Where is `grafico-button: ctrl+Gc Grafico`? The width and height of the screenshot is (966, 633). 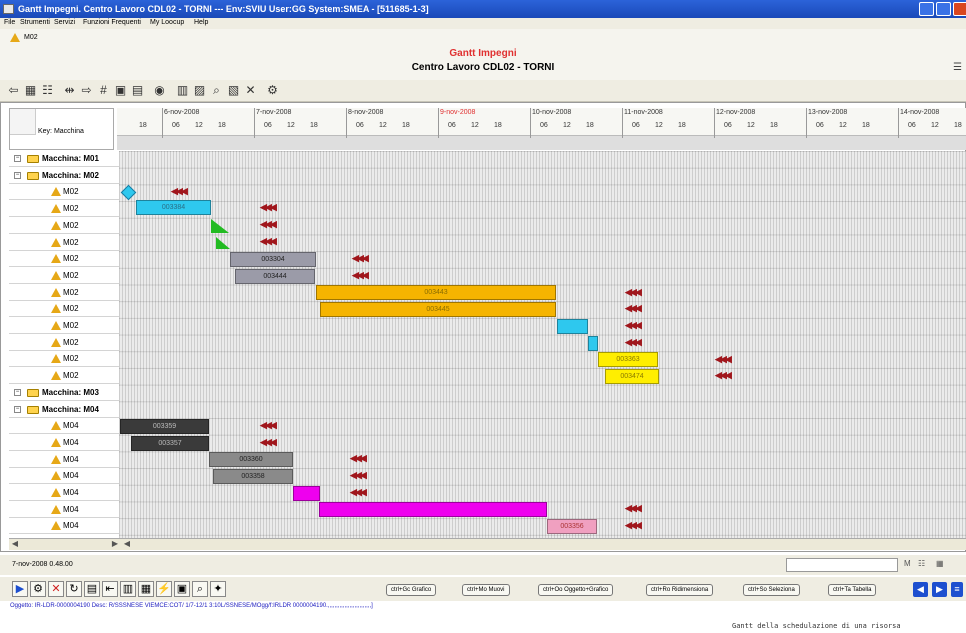
grafico-button: ctrl+Gc Grafico is located at coordinates (411, 590).